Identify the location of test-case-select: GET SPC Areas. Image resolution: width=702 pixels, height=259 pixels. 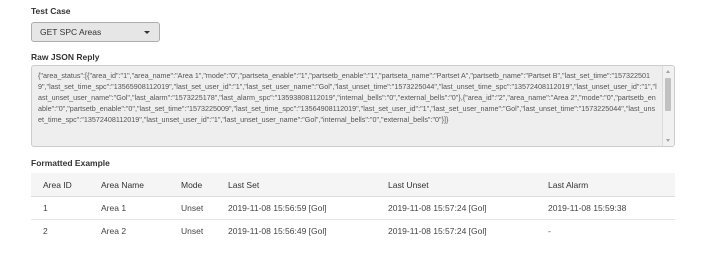
(95, 32).